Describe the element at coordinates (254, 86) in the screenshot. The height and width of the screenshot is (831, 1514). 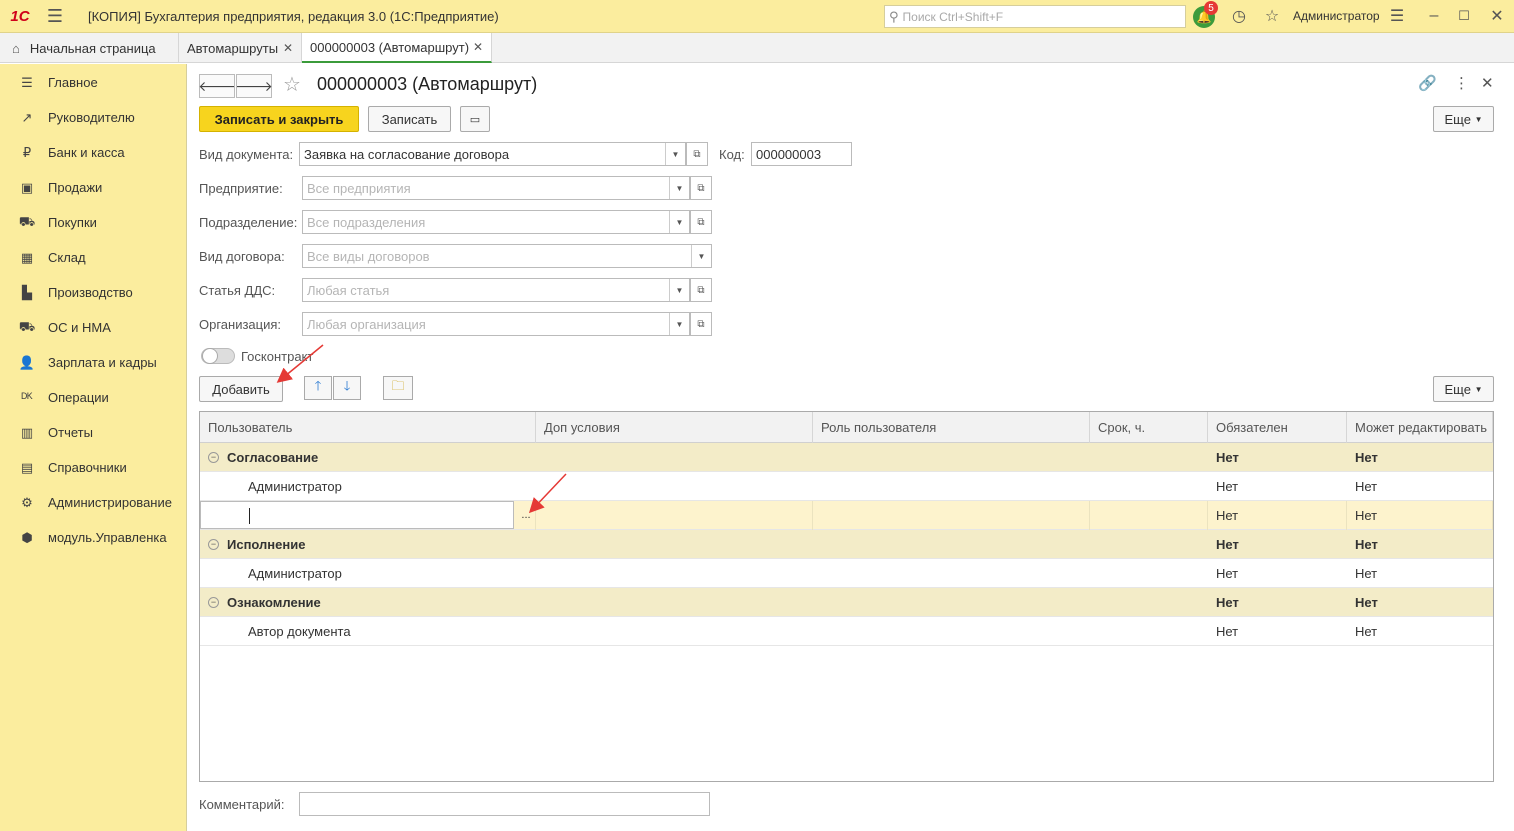
I see `forward-arrow-icon: 🡒` at that location.